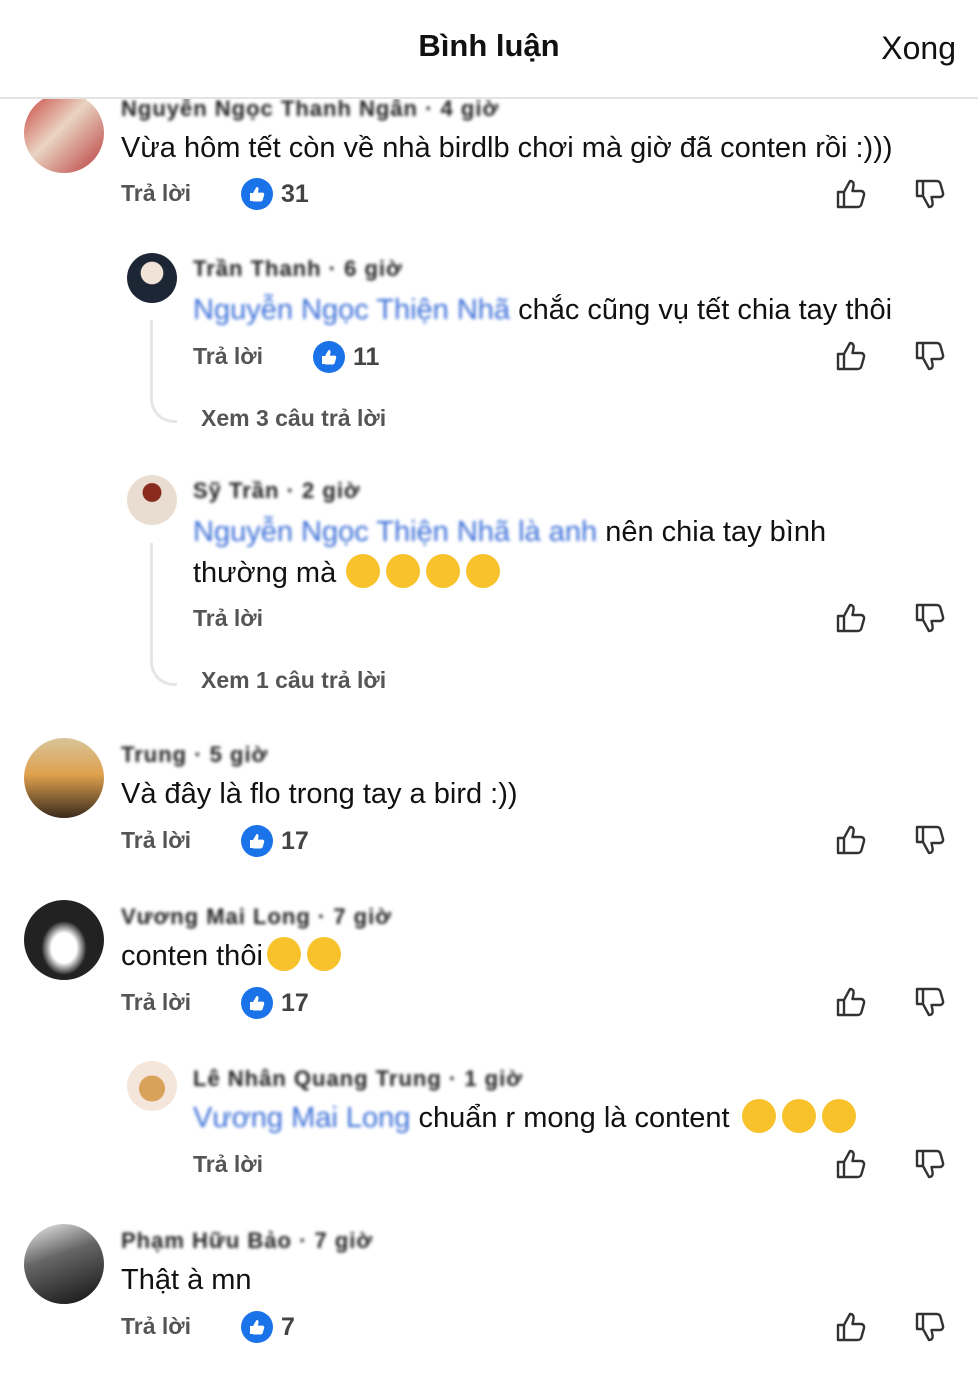 The image size is (978, 1379). I want to click on commenter-name: Lê Nhân Quang Trung · 1 giờ, so click(358, 1079).